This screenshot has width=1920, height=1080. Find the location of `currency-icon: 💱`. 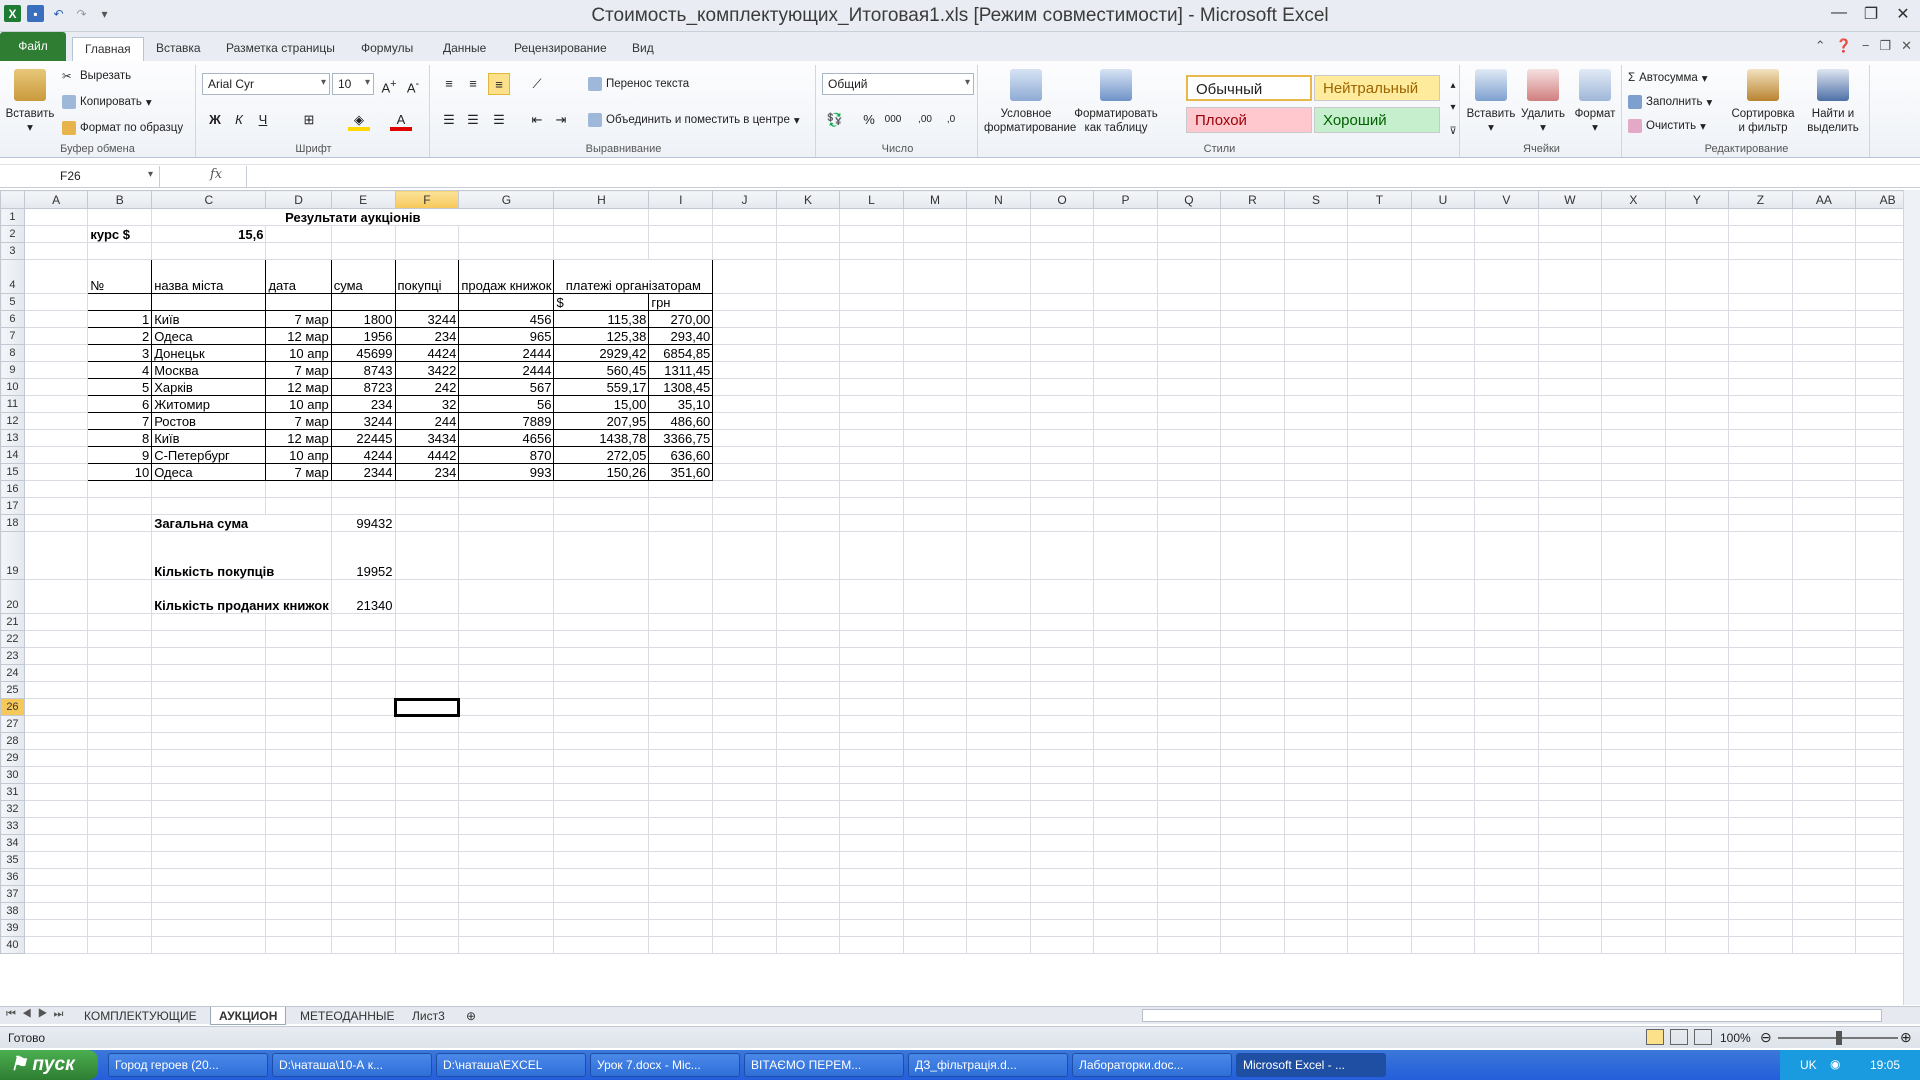

currency-icon: 💱 is located at coordinates (835, 120).